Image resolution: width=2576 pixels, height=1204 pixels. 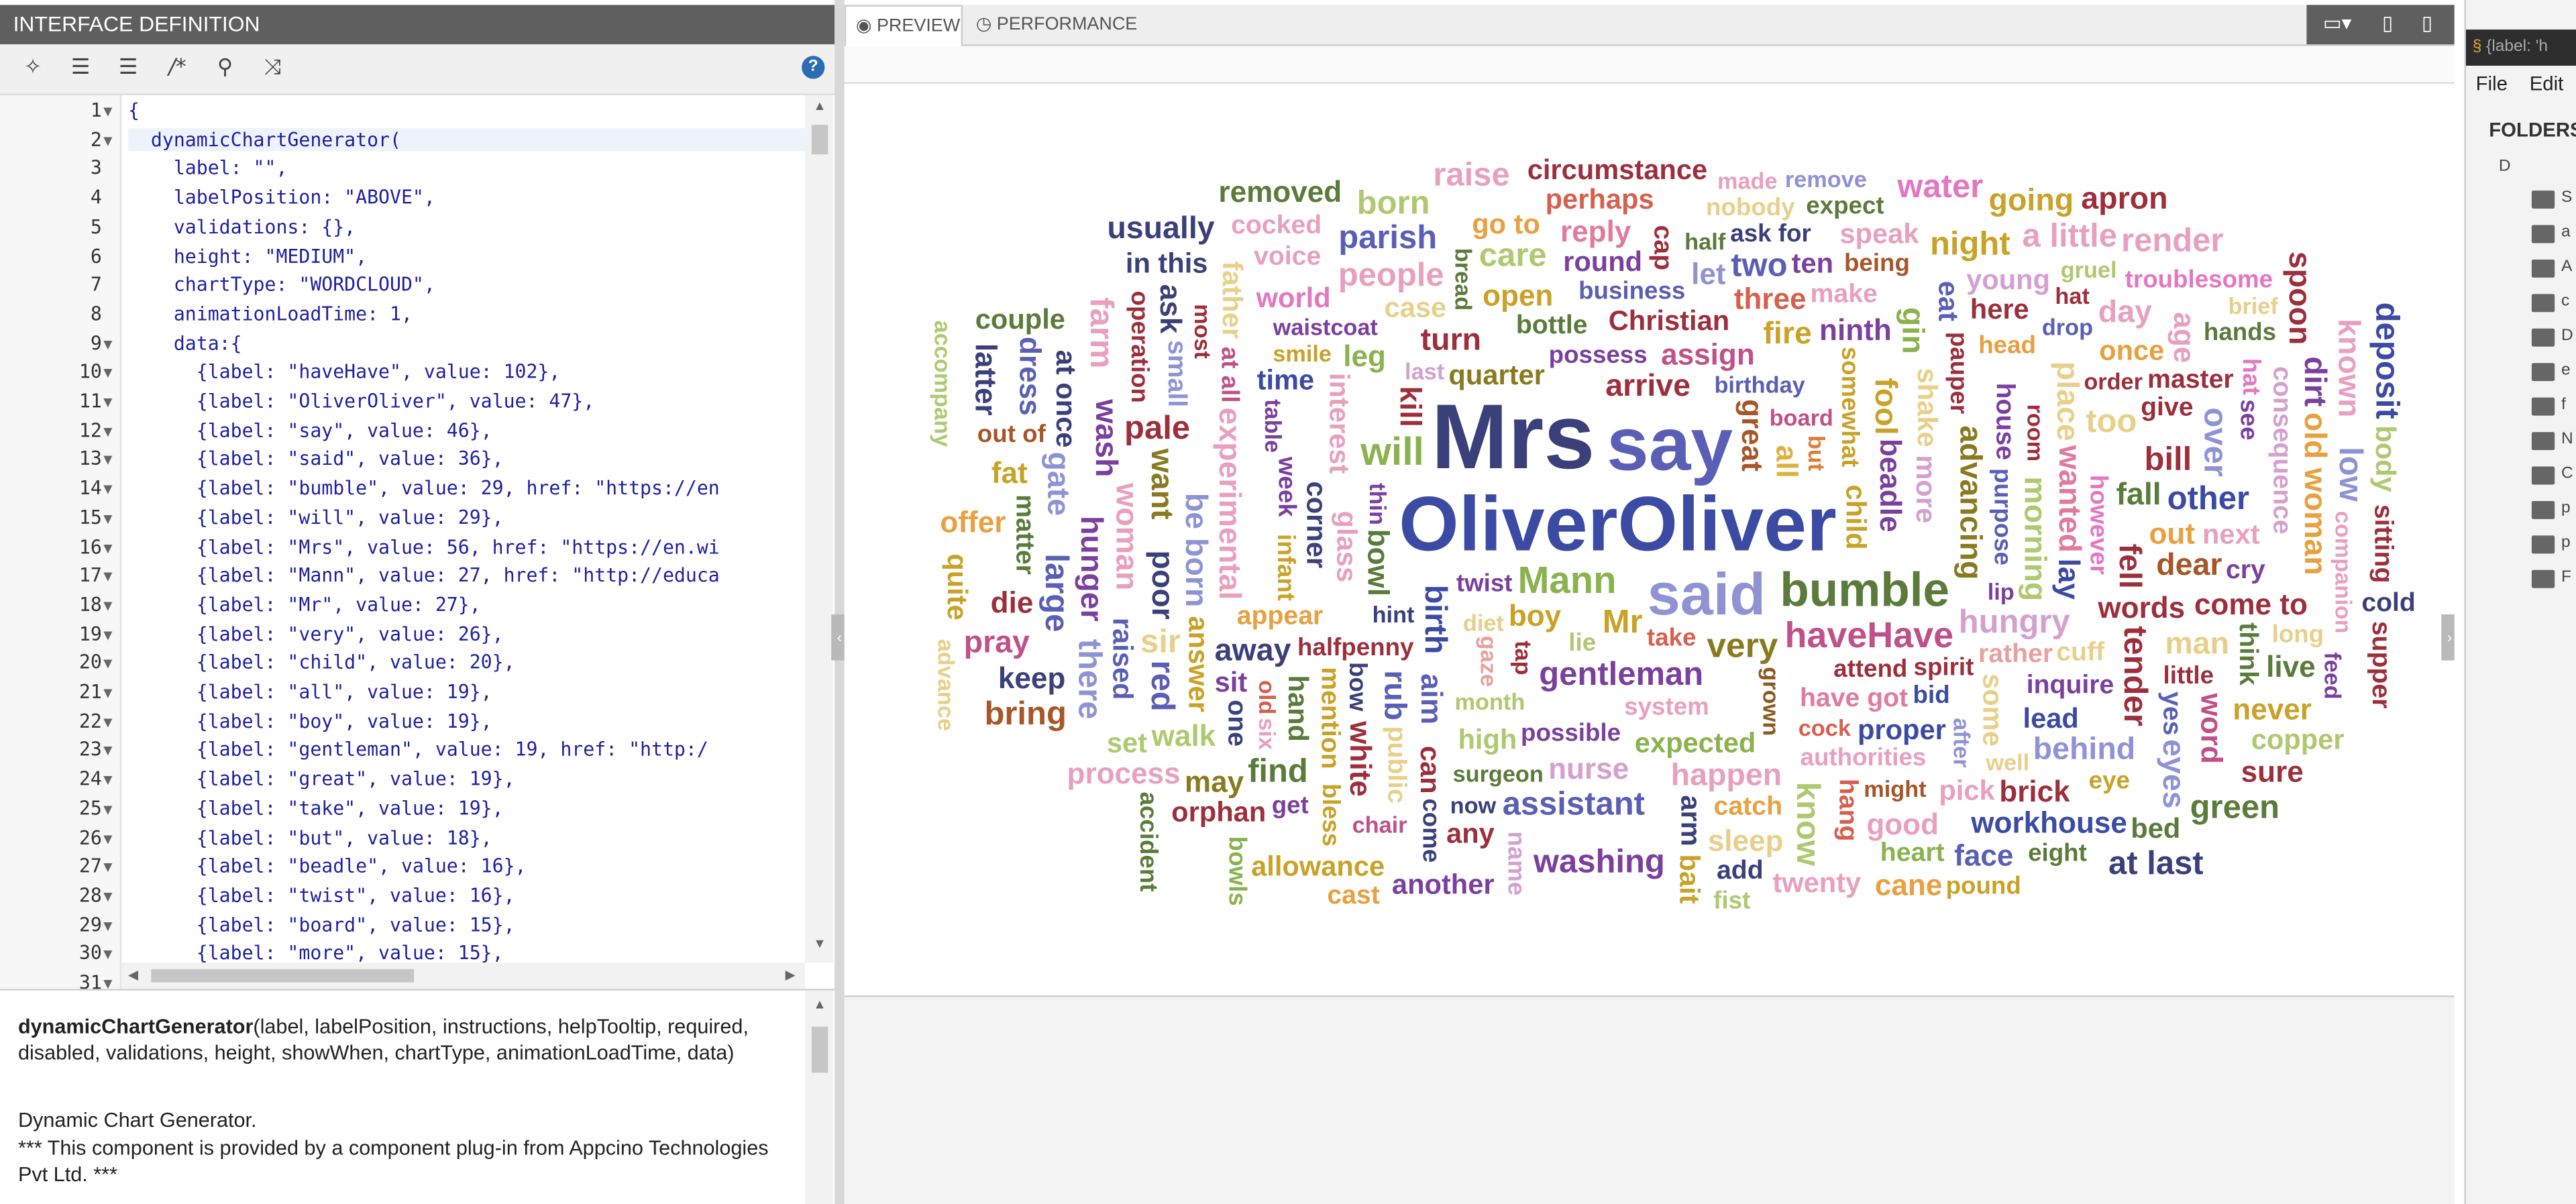 What do you see at coordinates (813, 67) in the screenshot?
I see `help-icon: ?` at bounding box center [813, 67].